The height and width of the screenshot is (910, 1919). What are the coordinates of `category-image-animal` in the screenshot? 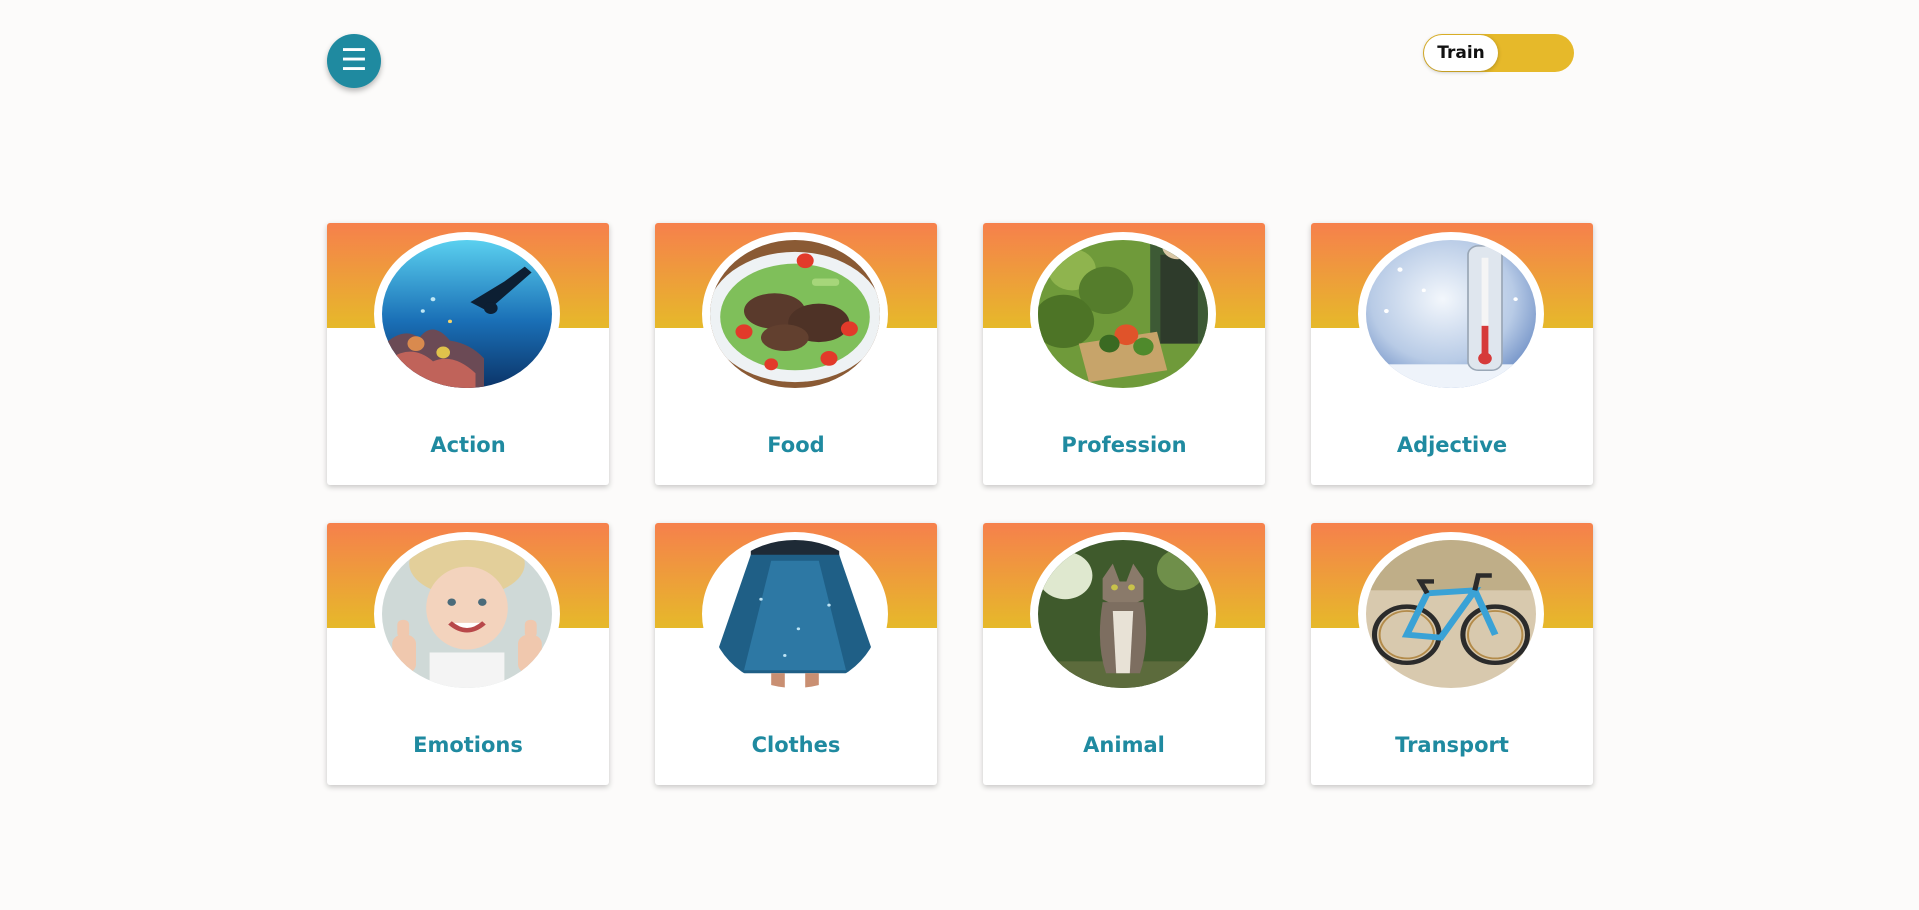 It's located at (1123, 614).